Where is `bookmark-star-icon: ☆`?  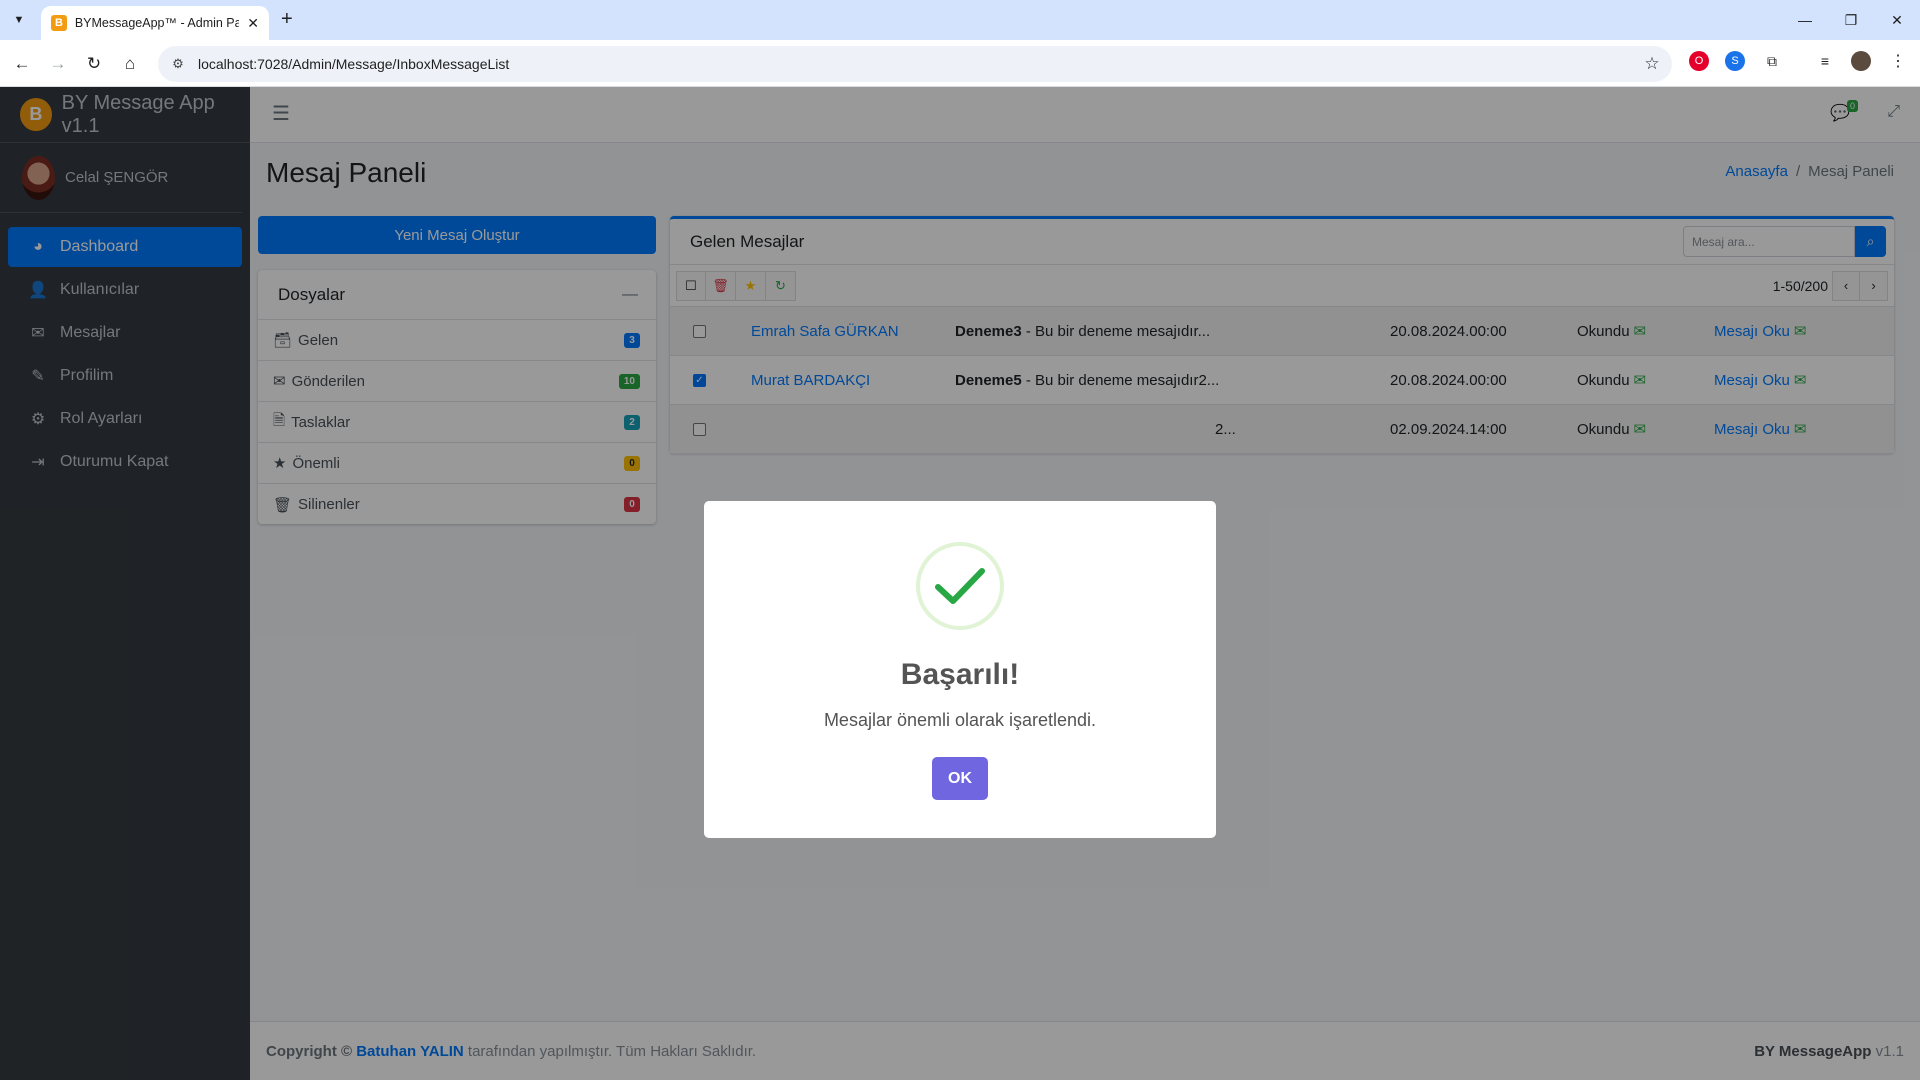 bookmark-star-icon: ☆ is located at coordinates (1652, 64).